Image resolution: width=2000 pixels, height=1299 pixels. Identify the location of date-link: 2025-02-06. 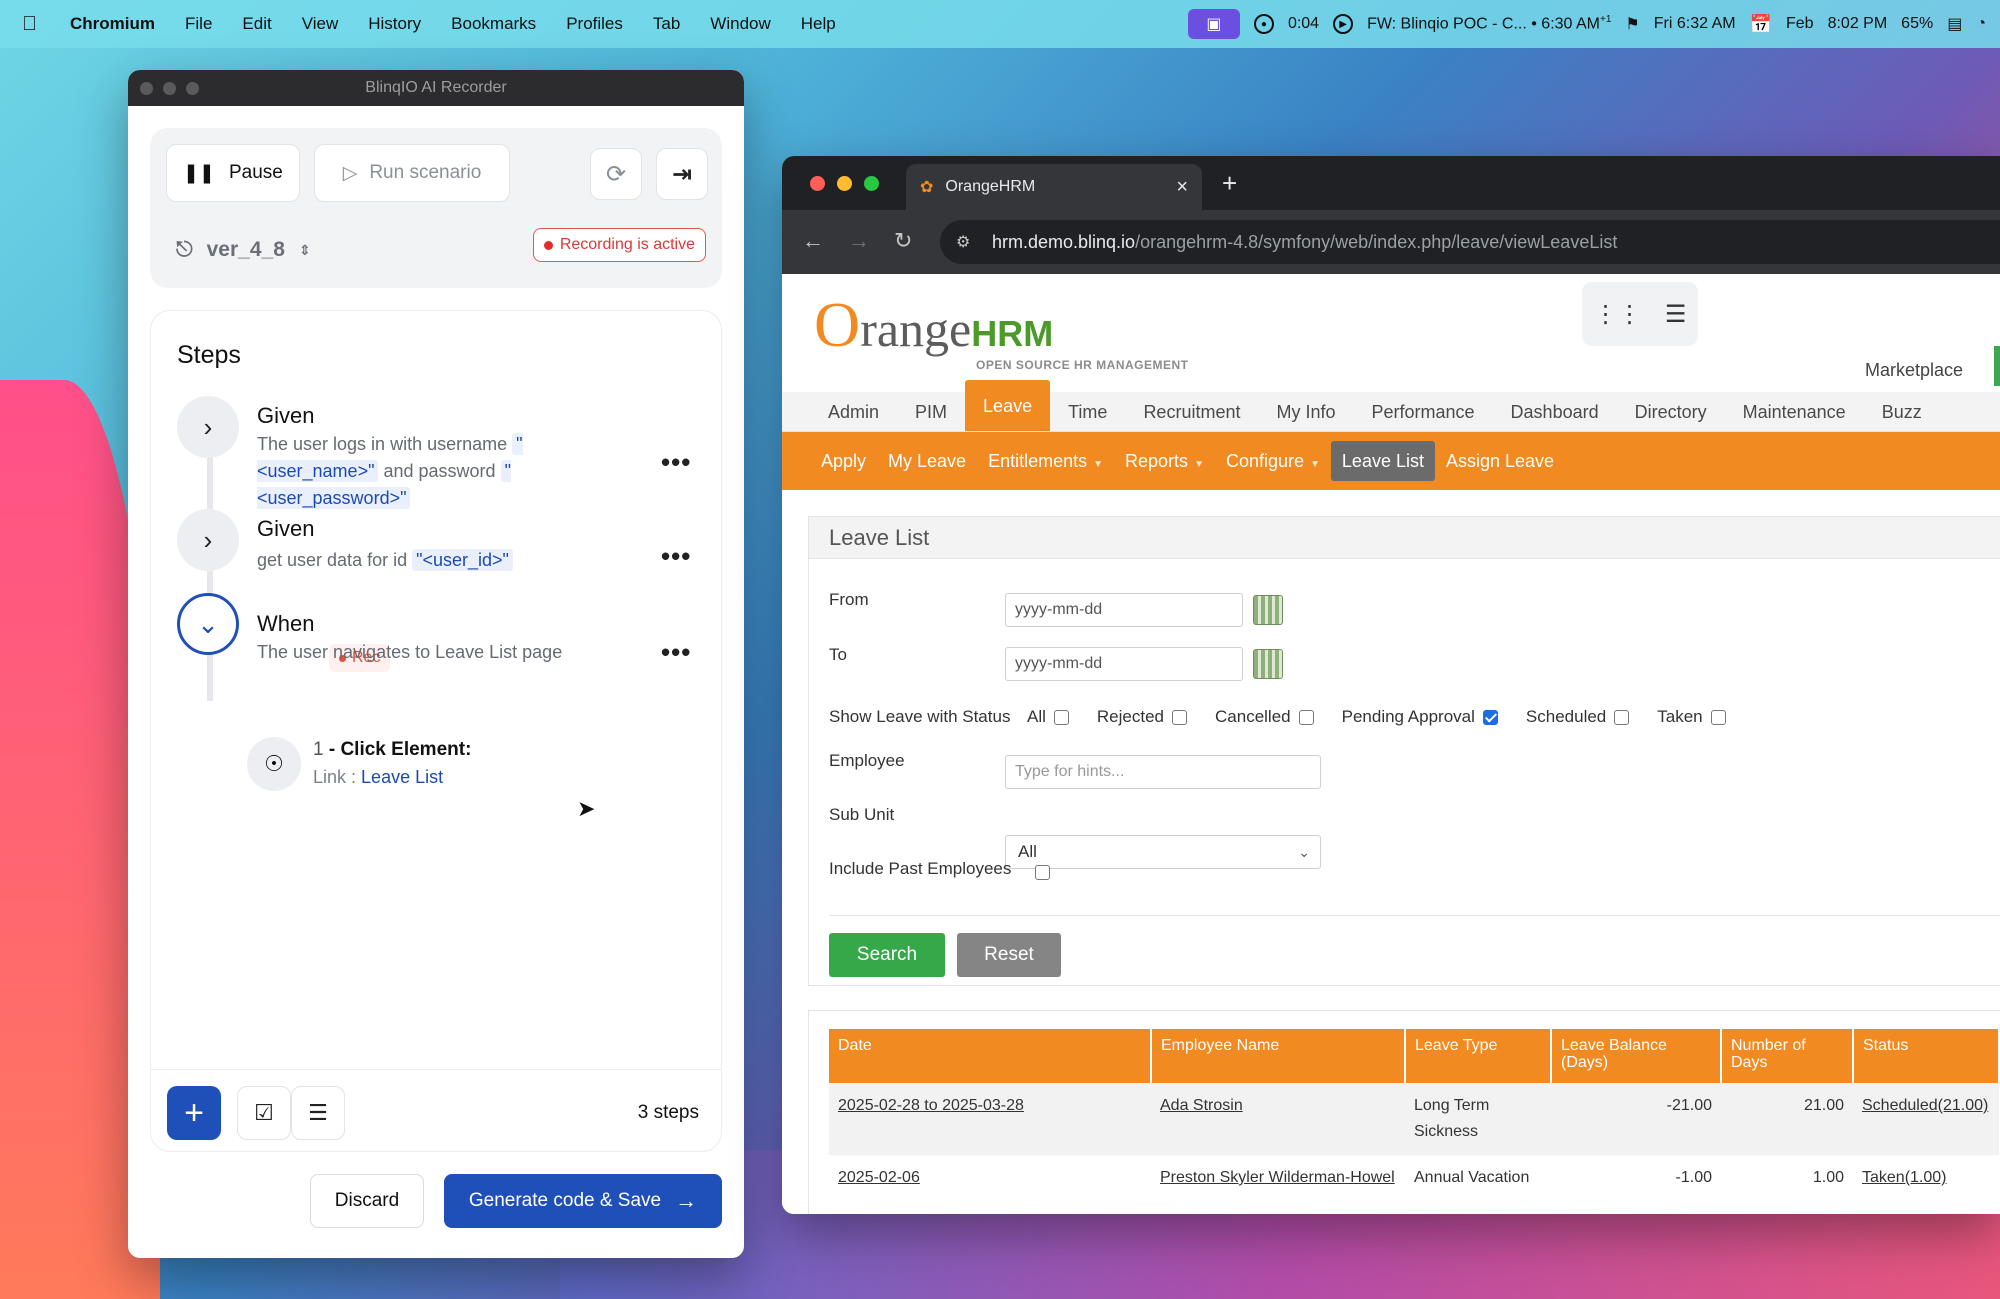
(879, 1177).